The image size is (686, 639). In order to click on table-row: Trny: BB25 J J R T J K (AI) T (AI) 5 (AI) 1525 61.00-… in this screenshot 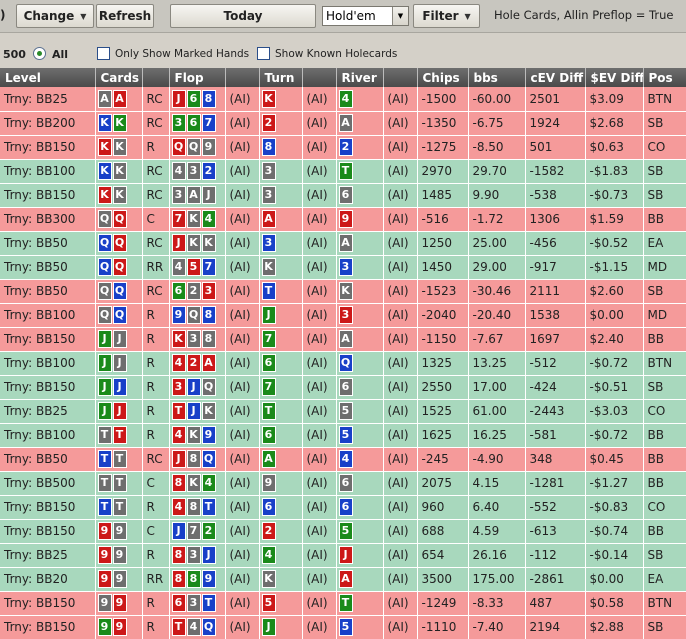, I will do `click(343, 411)`.